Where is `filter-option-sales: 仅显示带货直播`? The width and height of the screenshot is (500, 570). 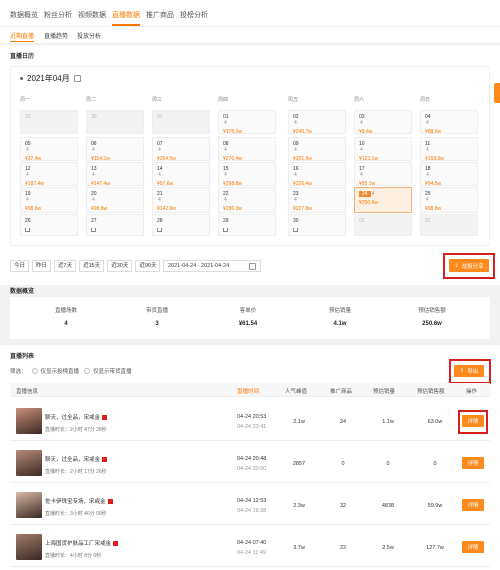
filter-option-sales: 仅显示带货直播 is located at coordinates (108, 371).